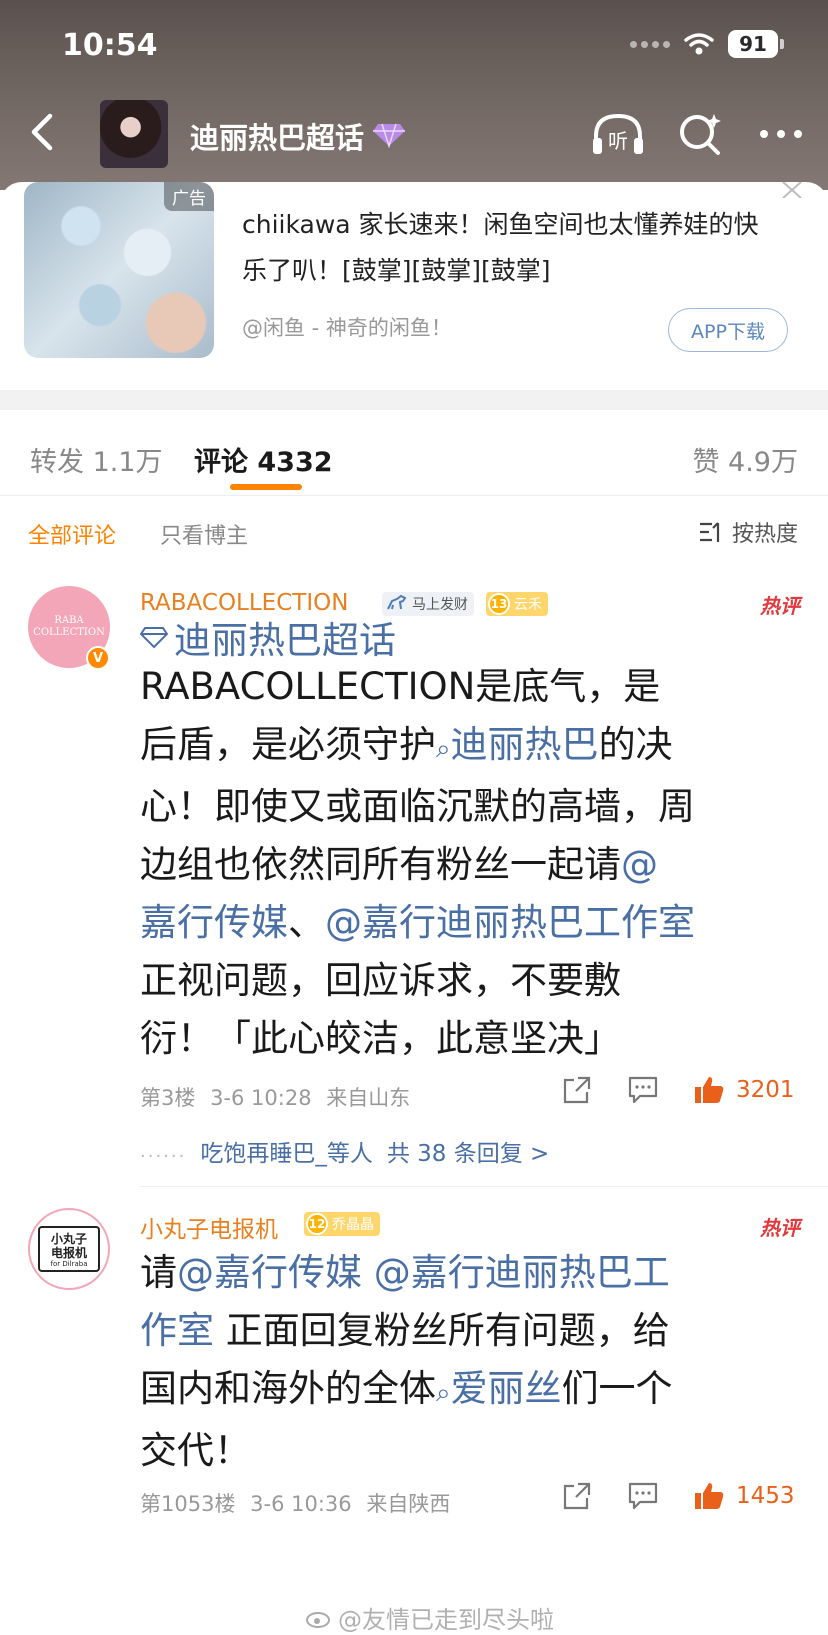  Describe the element at coordinates (268, 637) in the screenshot. I see `supertopic-link: 迪丽热巴超话` at that location.